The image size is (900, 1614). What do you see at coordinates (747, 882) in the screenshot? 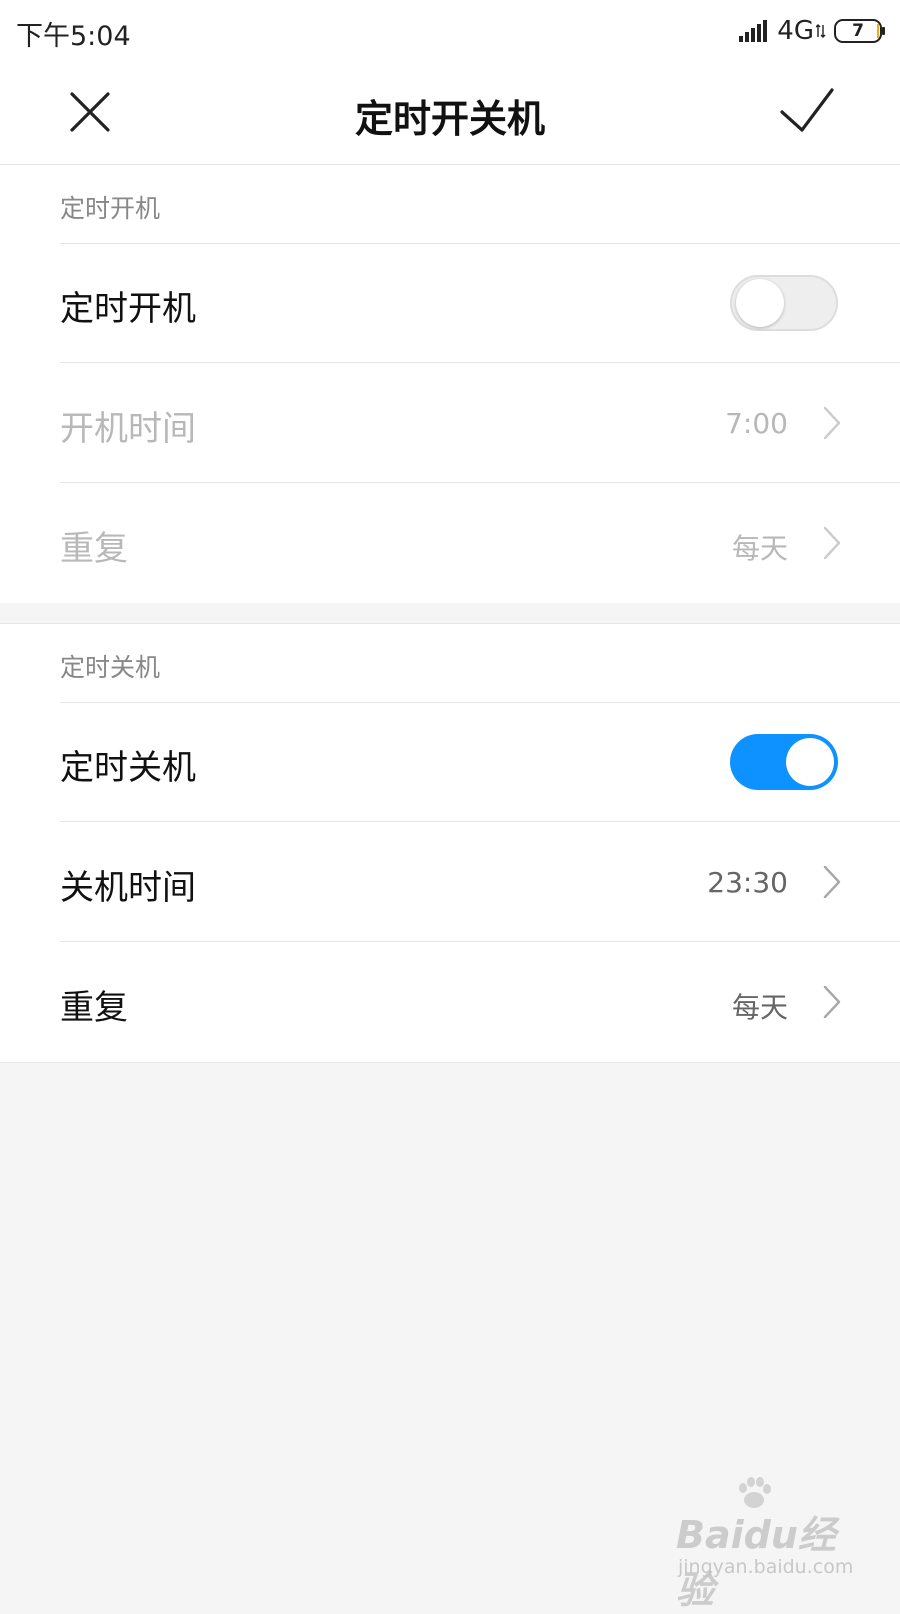
I see `power-off-time-value: 23:30` at bounding box center [747, 882].